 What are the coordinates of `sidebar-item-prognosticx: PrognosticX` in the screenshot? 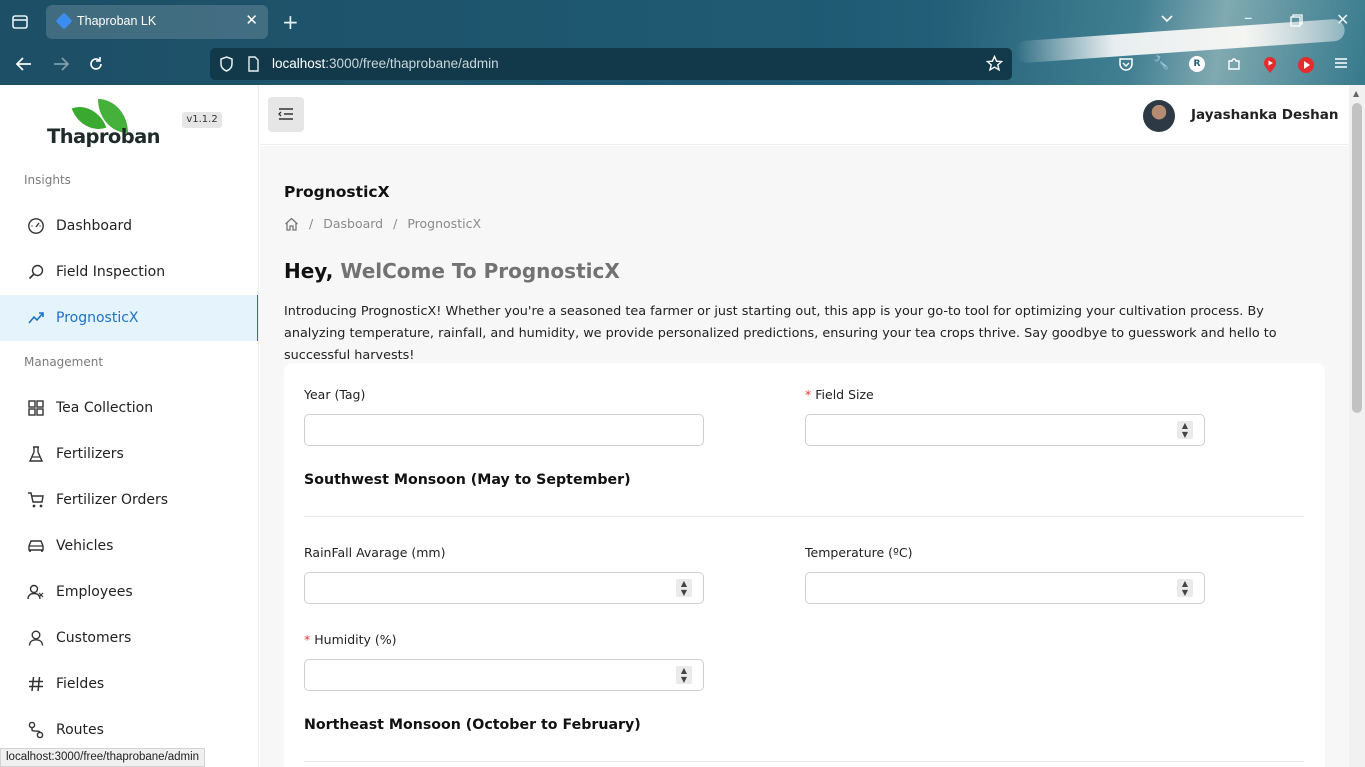 It's located at (129, 318).